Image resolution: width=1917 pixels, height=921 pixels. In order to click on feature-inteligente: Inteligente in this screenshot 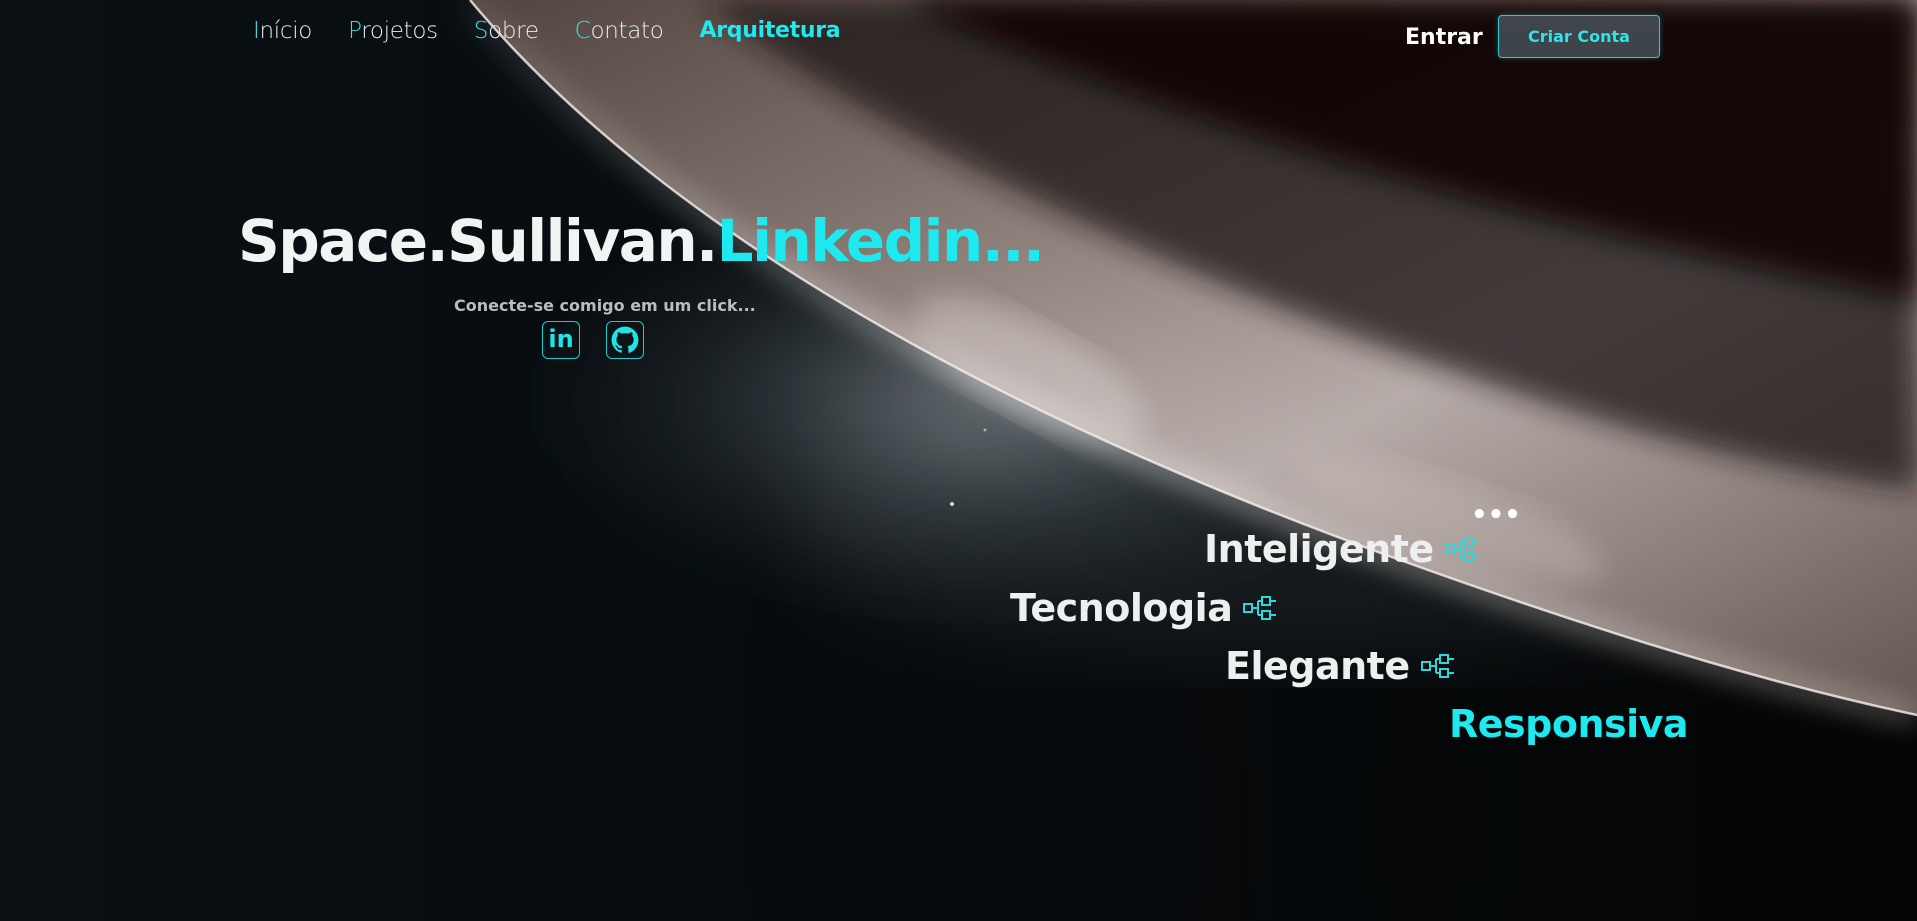, I will do `click(1343, 549)`.